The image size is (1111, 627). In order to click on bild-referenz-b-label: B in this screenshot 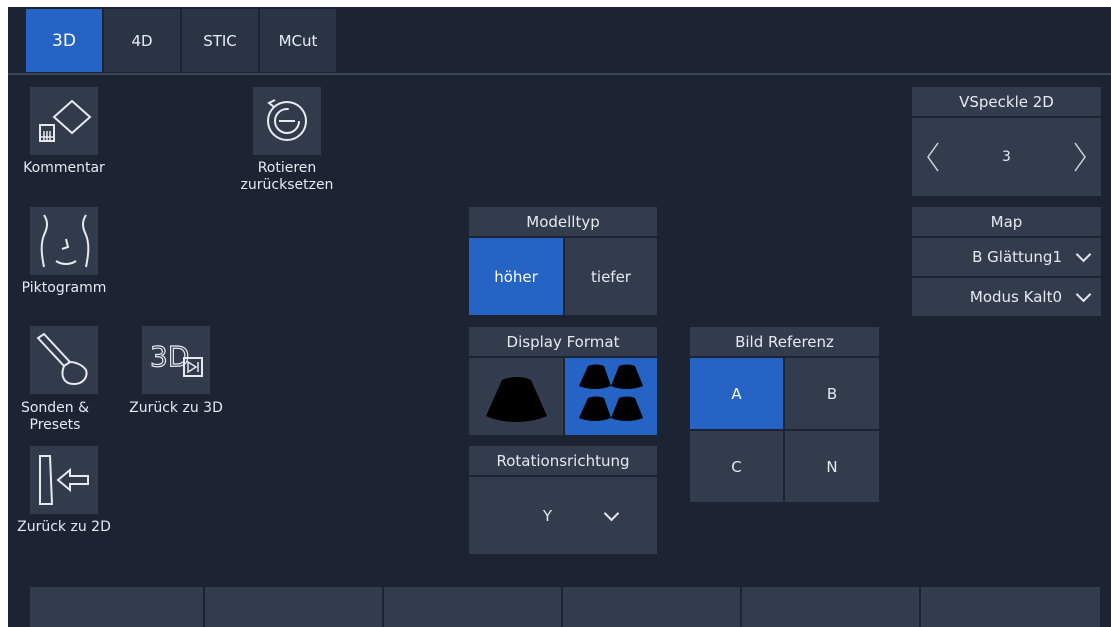, I will do `click(832, 393)`.